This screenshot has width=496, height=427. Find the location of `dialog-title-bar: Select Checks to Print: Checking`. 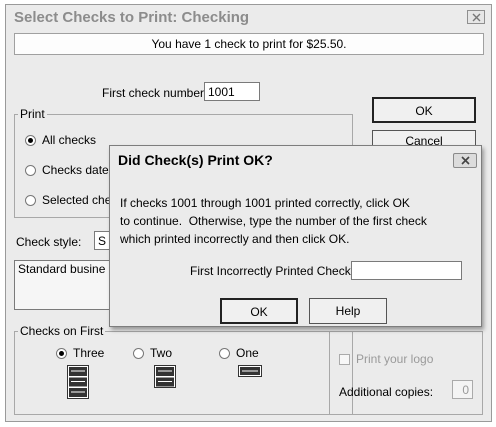

dialog-title-bar: Select Checks to Print: Checking is located at coordinates (248, 17).